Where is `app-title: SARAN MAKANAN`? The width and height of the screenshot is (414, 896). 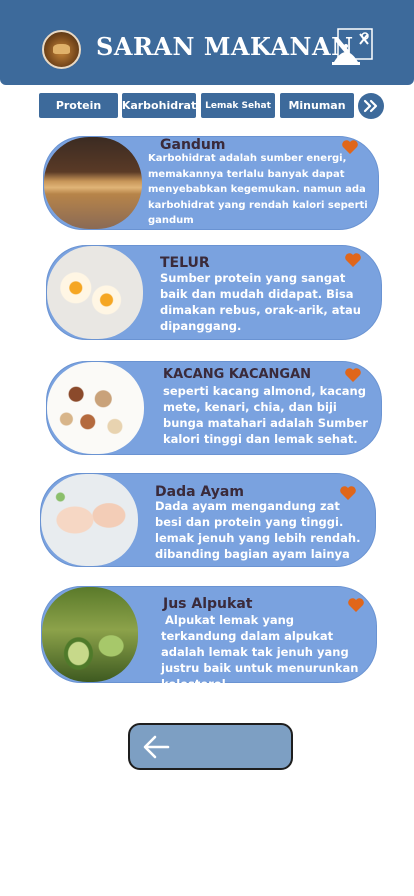
app-title: SARAN MAKANAN is located at coordinates (225, 46).